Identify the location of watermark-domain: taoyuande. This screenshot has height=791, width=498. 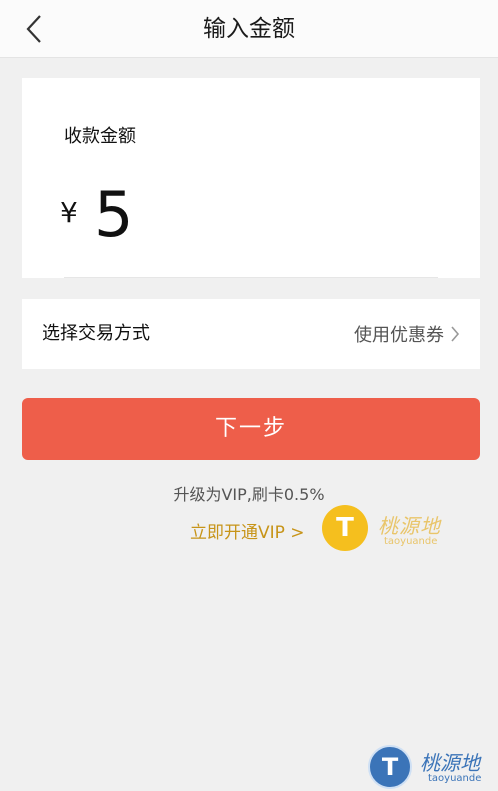
(411, 541).